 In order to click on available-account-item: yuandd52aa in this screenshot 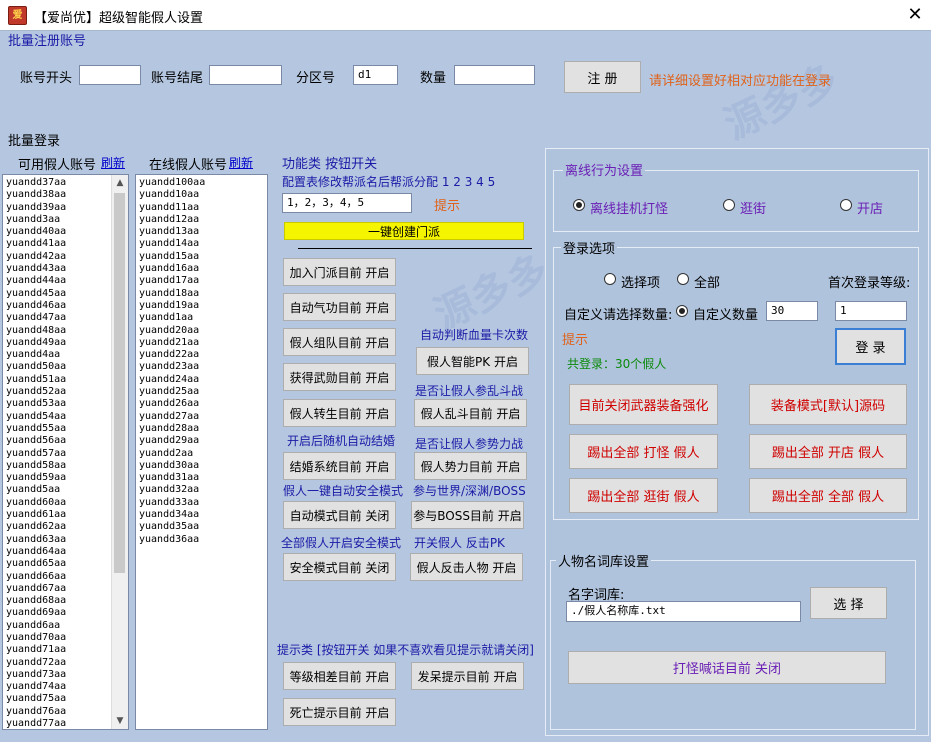, I will do `click(36, 392)`.